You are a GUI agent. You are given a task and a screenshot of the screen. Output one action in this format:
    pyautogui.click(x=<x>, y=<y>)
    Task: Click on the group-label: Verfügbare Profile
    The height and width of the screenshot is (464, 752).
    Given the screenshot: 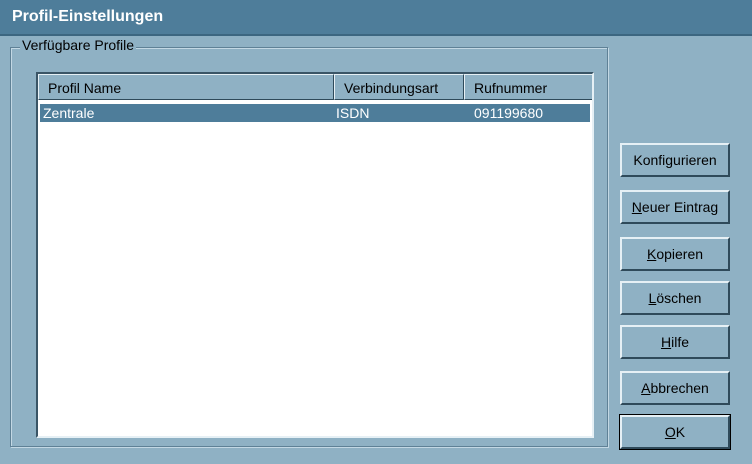 What is the action you would take?
    pyautogui.click(x=78, y=45)
    